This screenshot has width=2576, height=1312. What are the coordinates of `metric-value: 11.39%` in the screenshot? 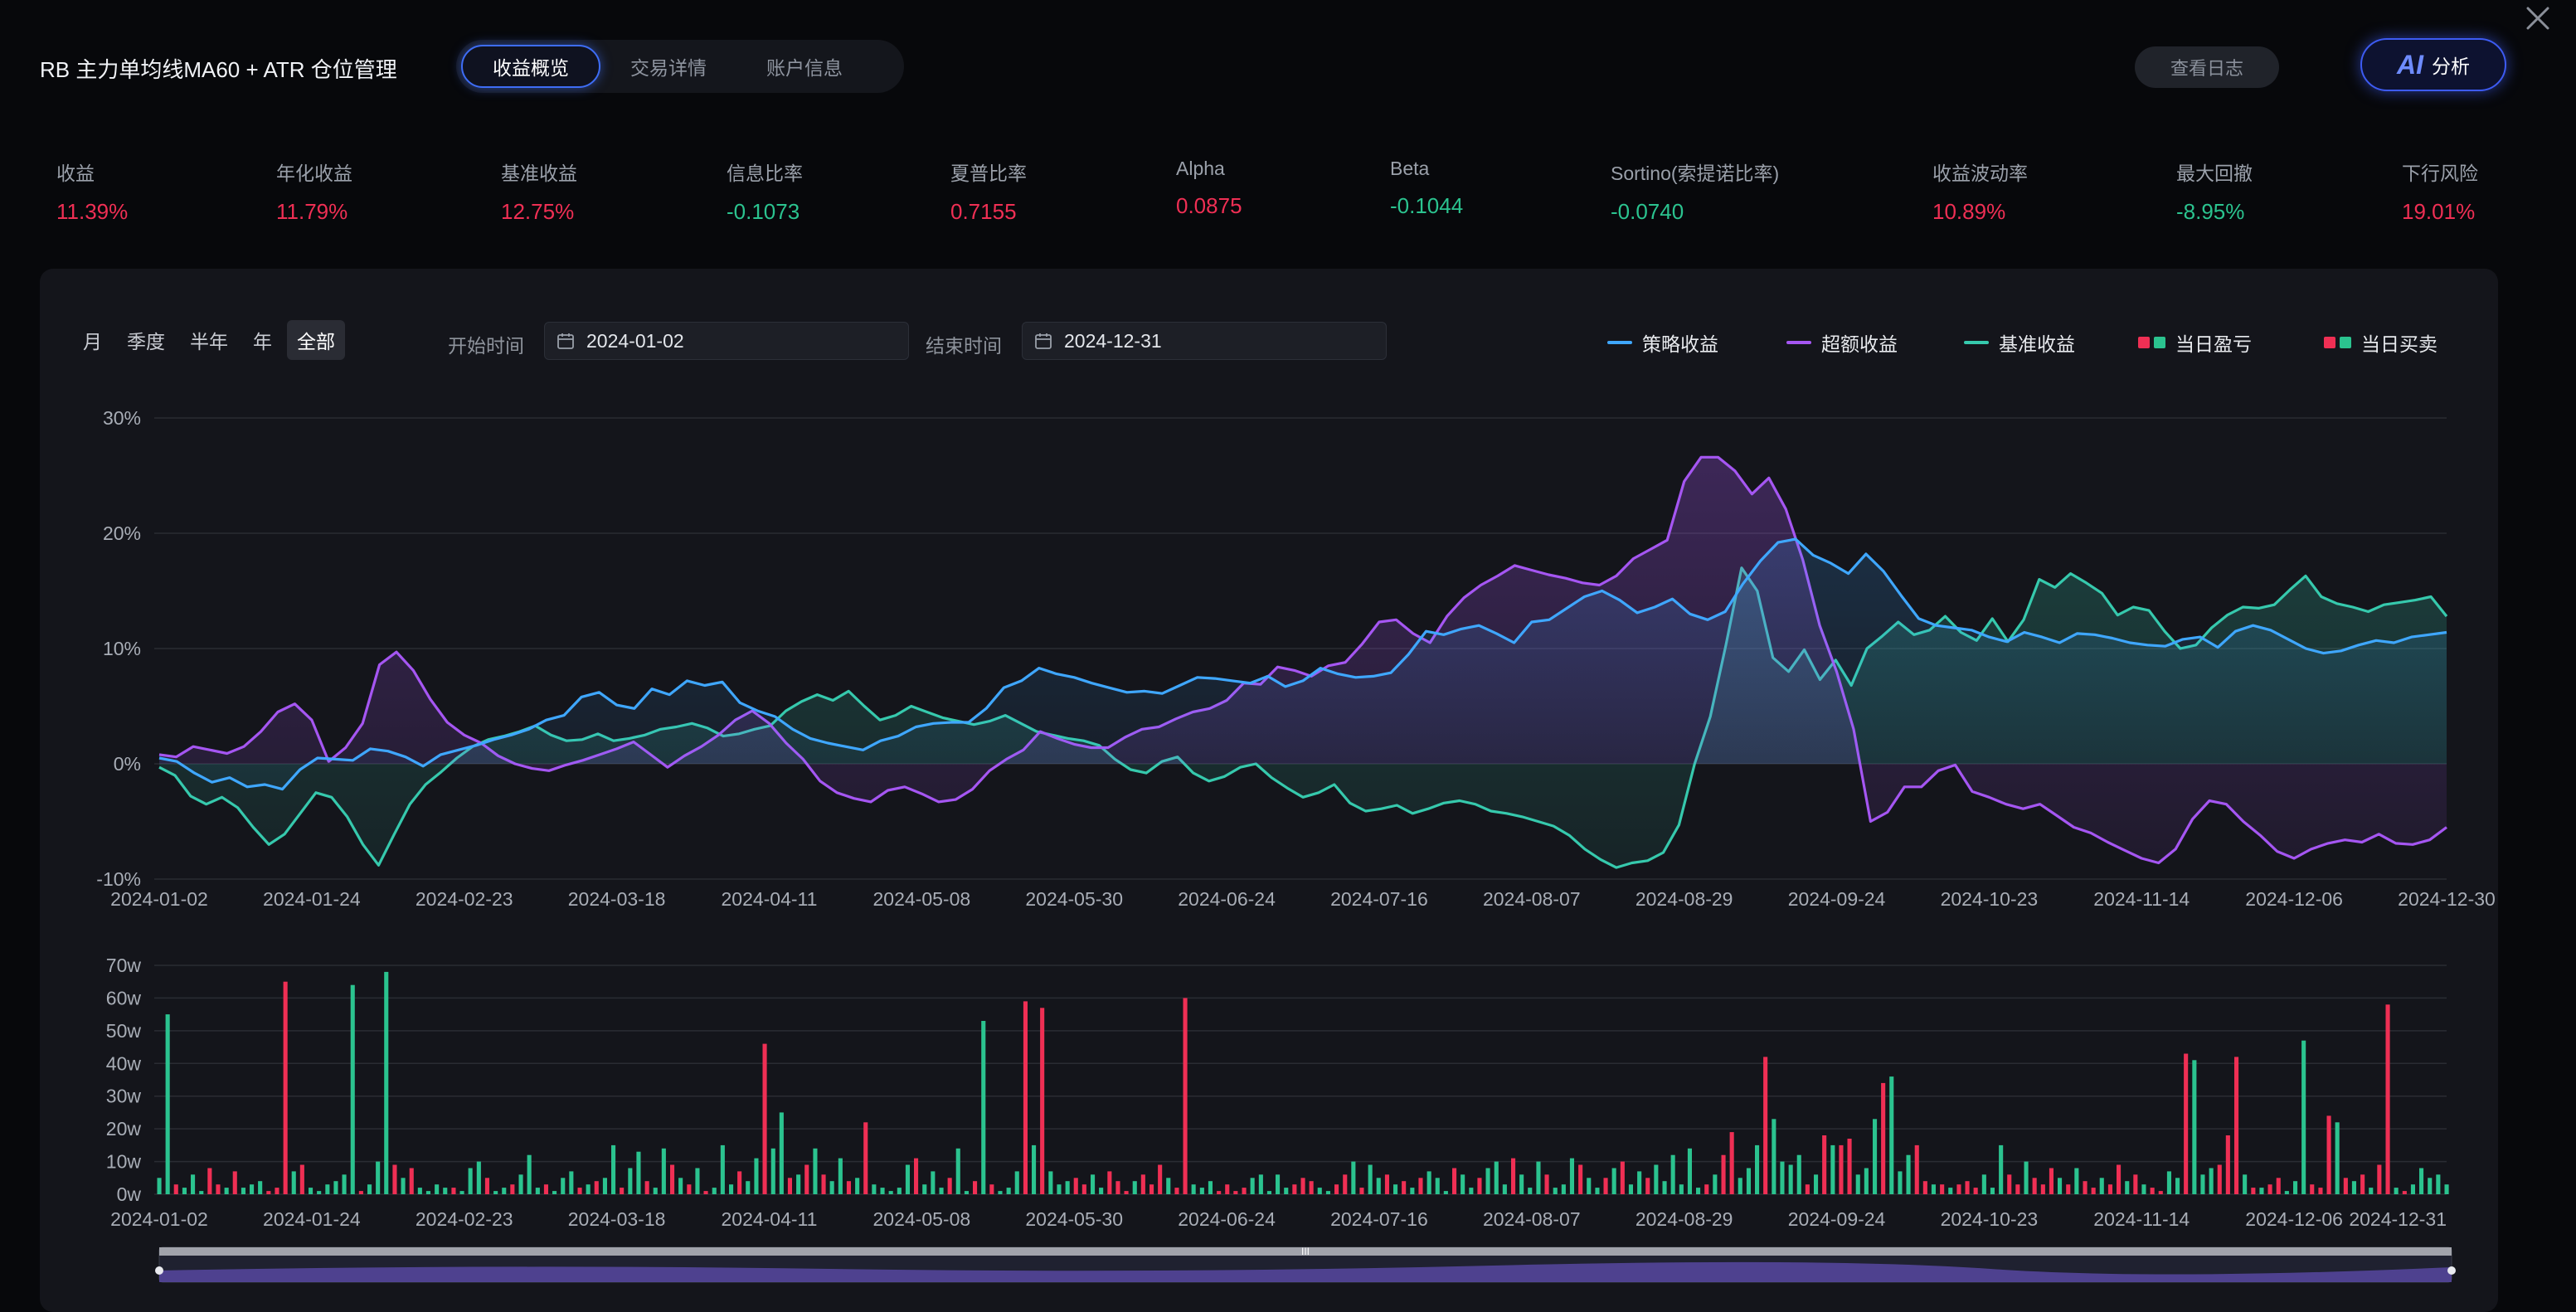 It's located at (93, 211).